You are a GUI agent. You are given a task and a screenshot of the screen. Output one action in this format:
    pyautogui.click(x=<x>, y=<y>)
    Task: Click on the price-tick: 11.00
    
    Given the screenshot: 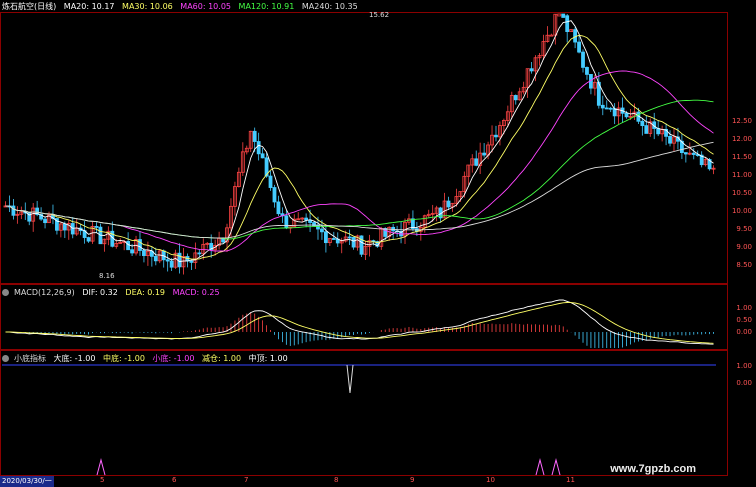 What is the action you would take?
    pyautogui.click(x=741, y=175)
    